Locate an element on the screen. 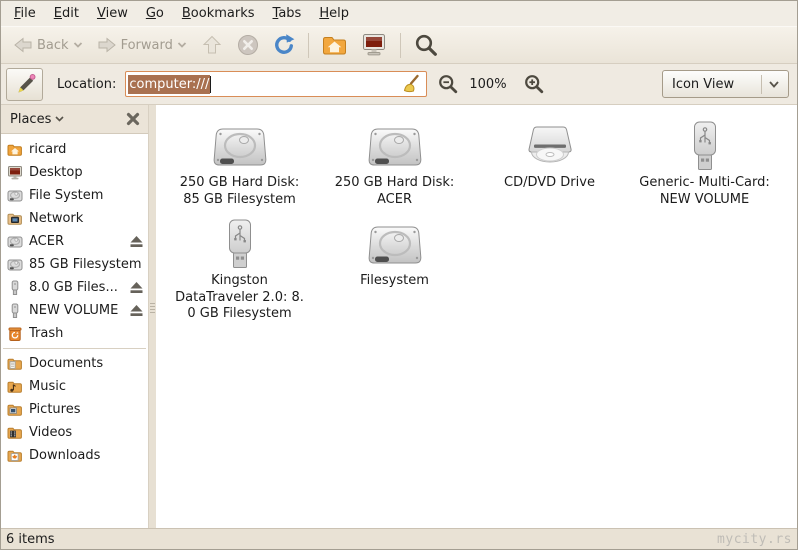 Image resolution: width=798 pixels, height=550 pixels. sidebar-item-pictures: Pictures is located at coordinates (74, 409).